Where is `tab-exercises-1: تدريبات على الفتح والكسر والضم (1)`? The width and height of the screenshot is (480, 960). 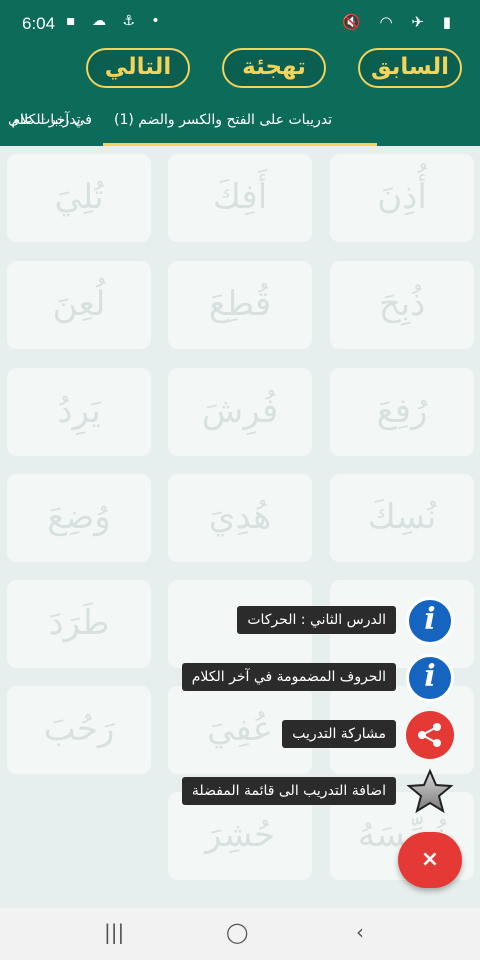
tab-exercises-1: تدريبات على الفتح والكسر والضم (1) is located at coordinates (223, 120).